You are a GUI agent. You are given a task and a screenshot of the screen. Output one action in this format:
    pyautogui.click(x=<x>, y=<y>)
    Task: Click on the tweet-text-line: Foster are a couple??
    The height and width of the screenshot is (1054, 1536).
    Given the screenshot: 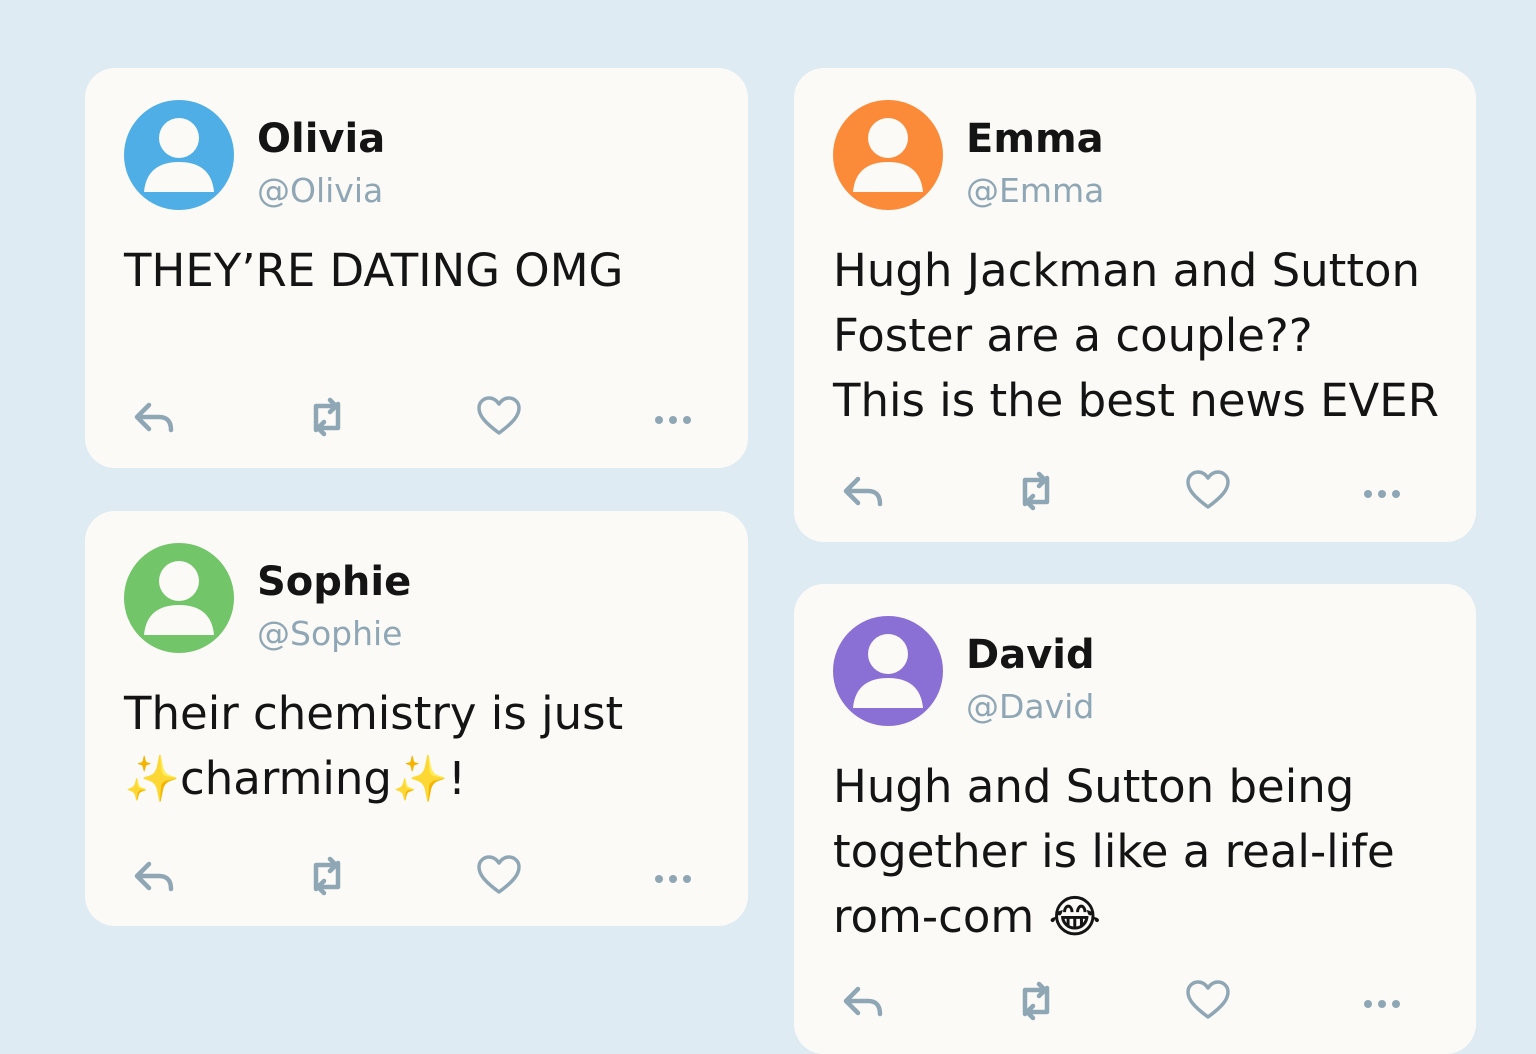 What is the action you would take?
    pyautogui.click(x=1073, y=335)
    